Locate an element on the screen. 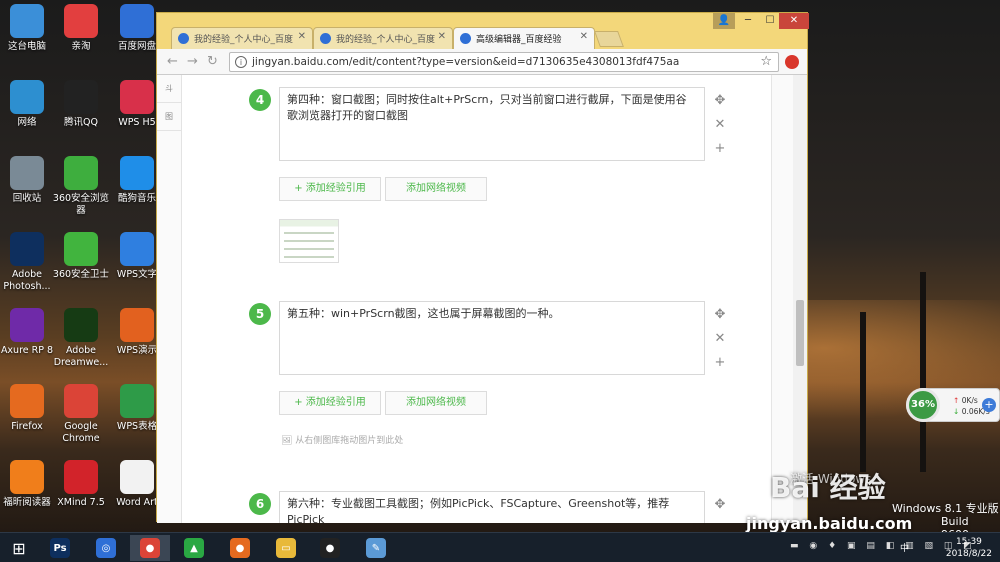 The height and width of the screenshot is (562, 1000). qintao-icon is located at coordinates (81, 21).